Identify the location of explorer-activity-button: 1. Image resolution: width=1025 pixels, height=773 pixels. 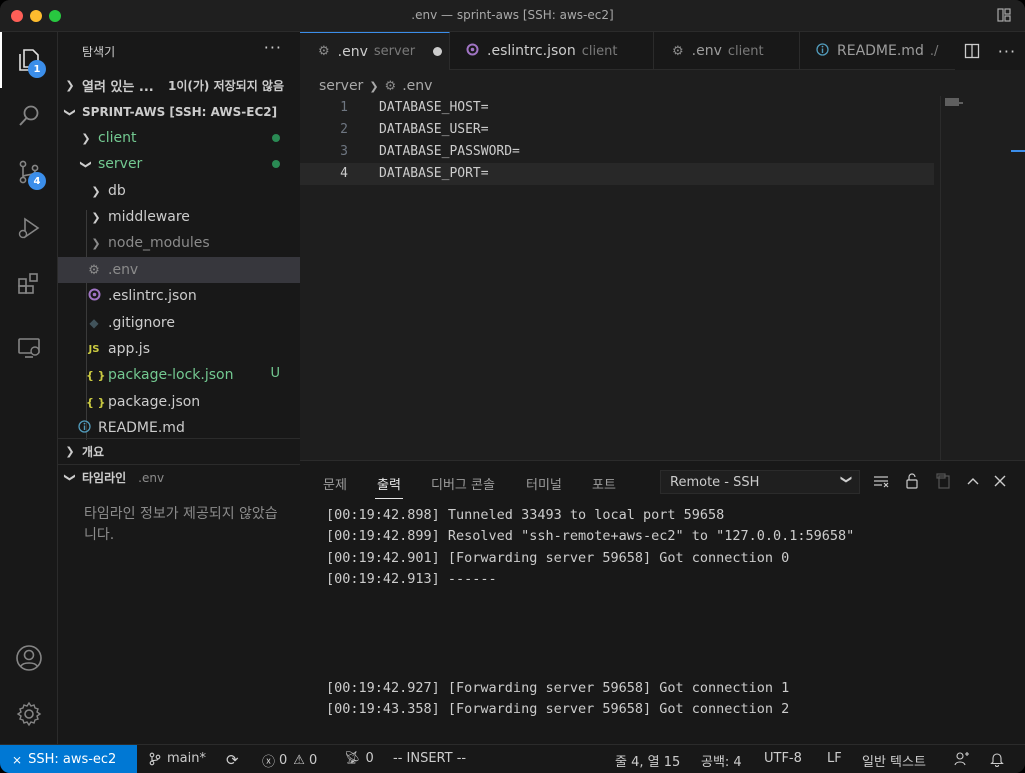
(29, 60).